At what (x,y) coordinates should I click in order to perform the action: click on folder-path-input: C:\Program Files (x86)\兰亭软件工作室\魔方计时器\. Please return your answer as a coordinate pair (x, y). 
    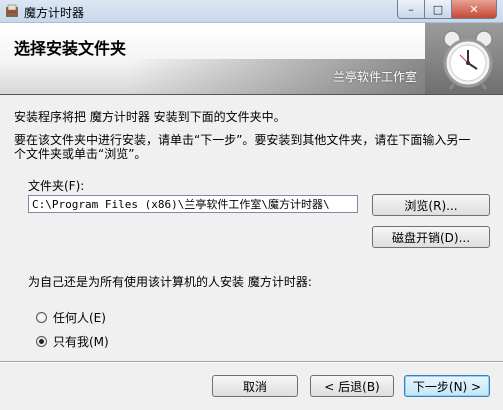
    Looking at the image, I should click on (193, 204).